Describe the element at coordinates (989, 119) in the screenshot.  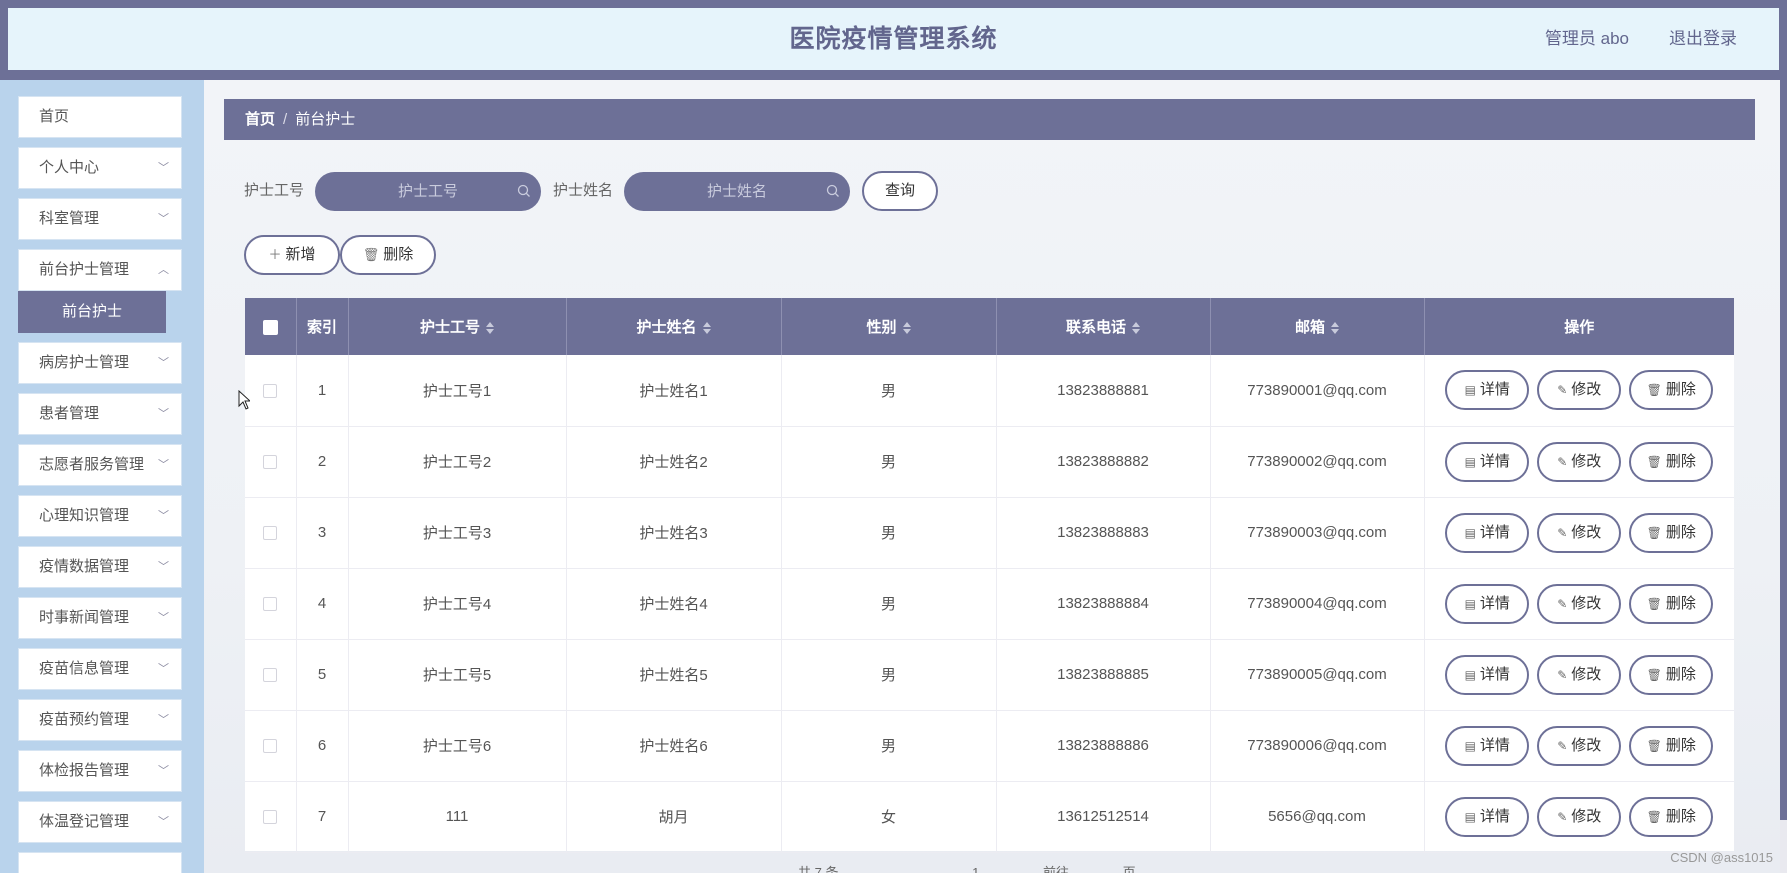
I see `breadcrumb: 首页 / 前台护士` at that location.